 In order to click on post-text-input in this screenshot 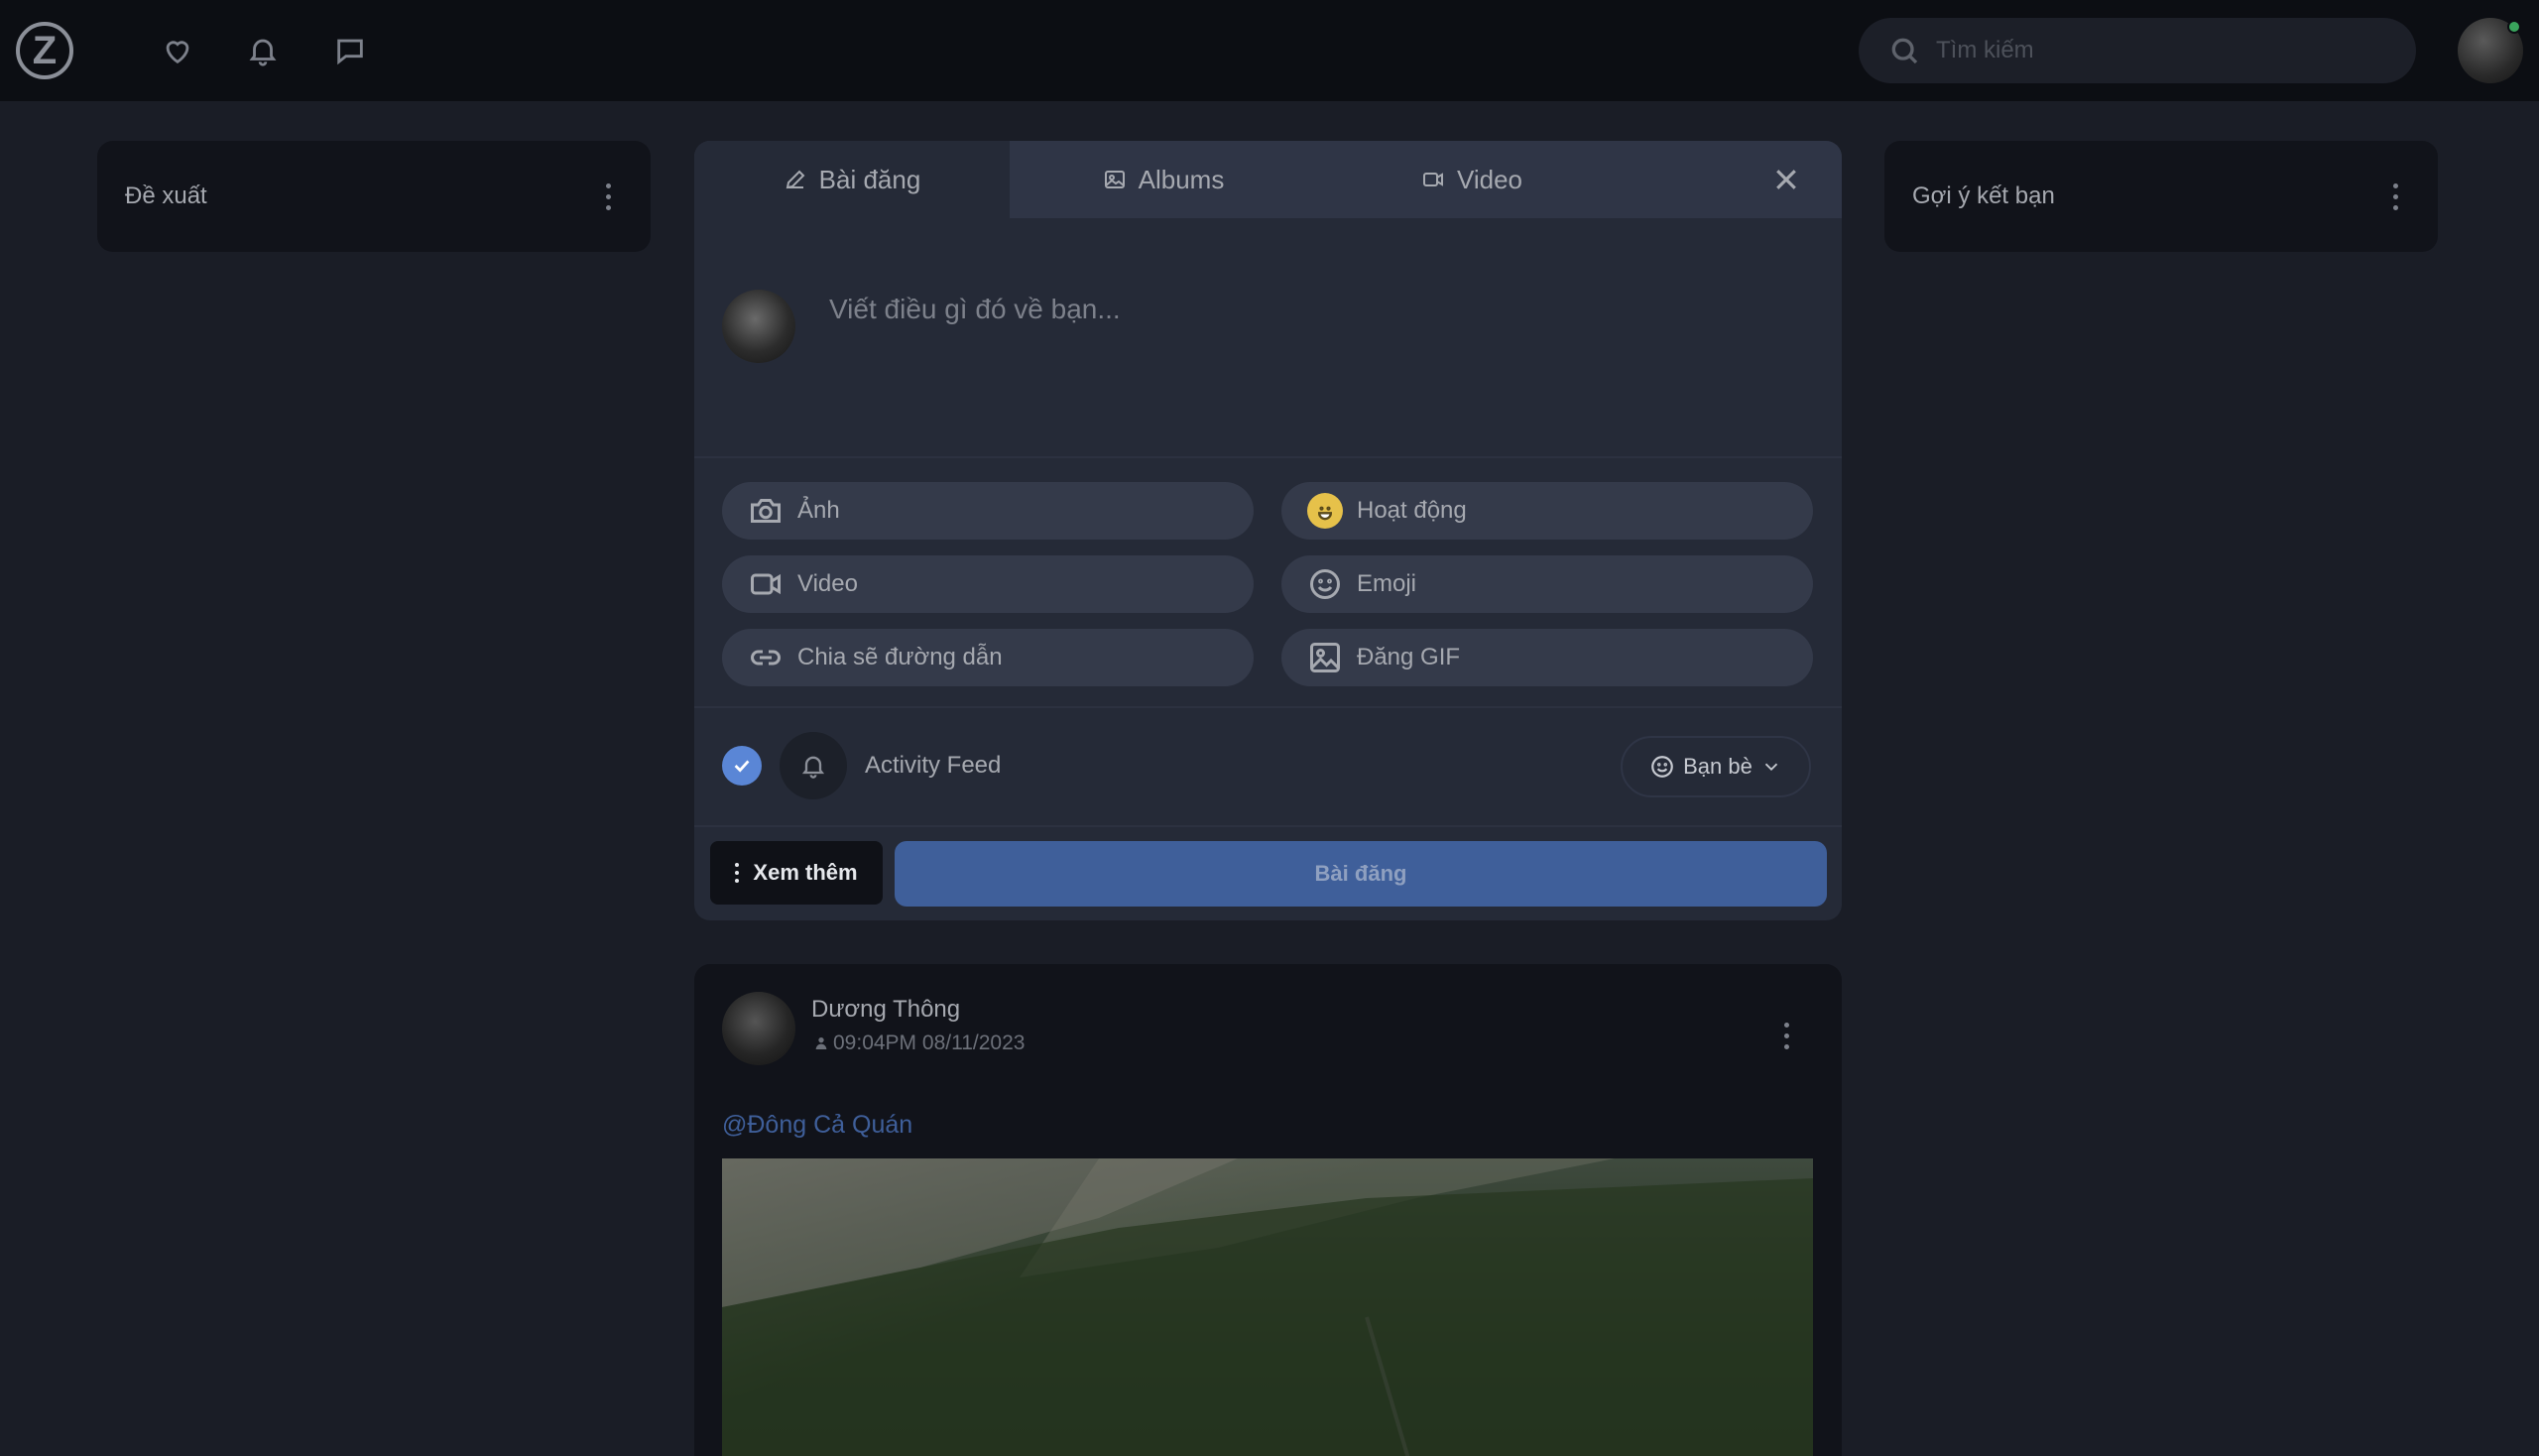, I will do `click(1315, 368)`.